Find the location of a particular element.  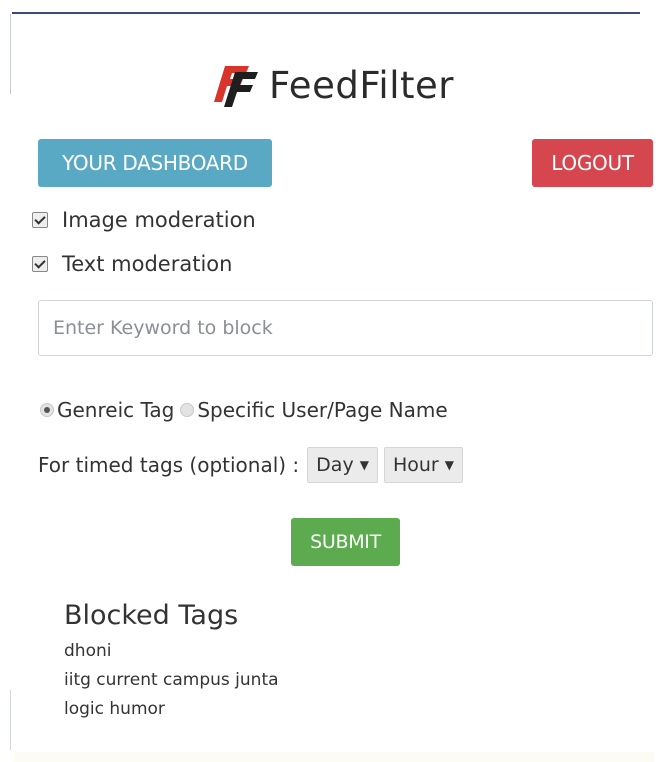

day-caret-down-icon: ▼ is located at coordinates (364, 465).